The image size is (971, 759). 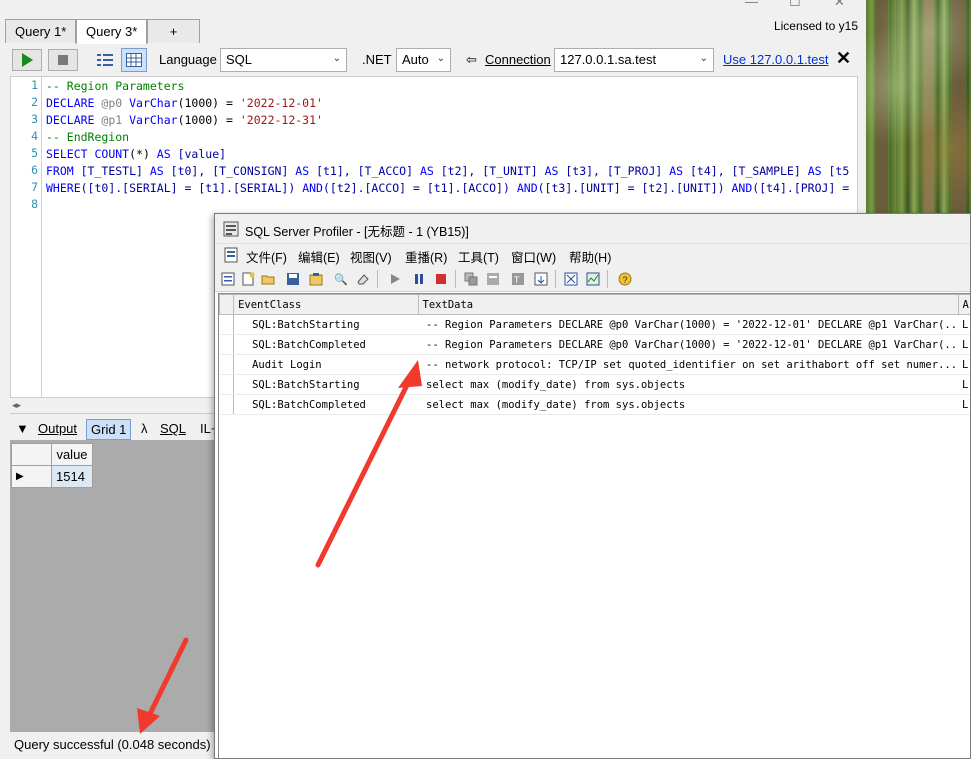 I want to click on annotation-arrows, so click(x=279, y=547).